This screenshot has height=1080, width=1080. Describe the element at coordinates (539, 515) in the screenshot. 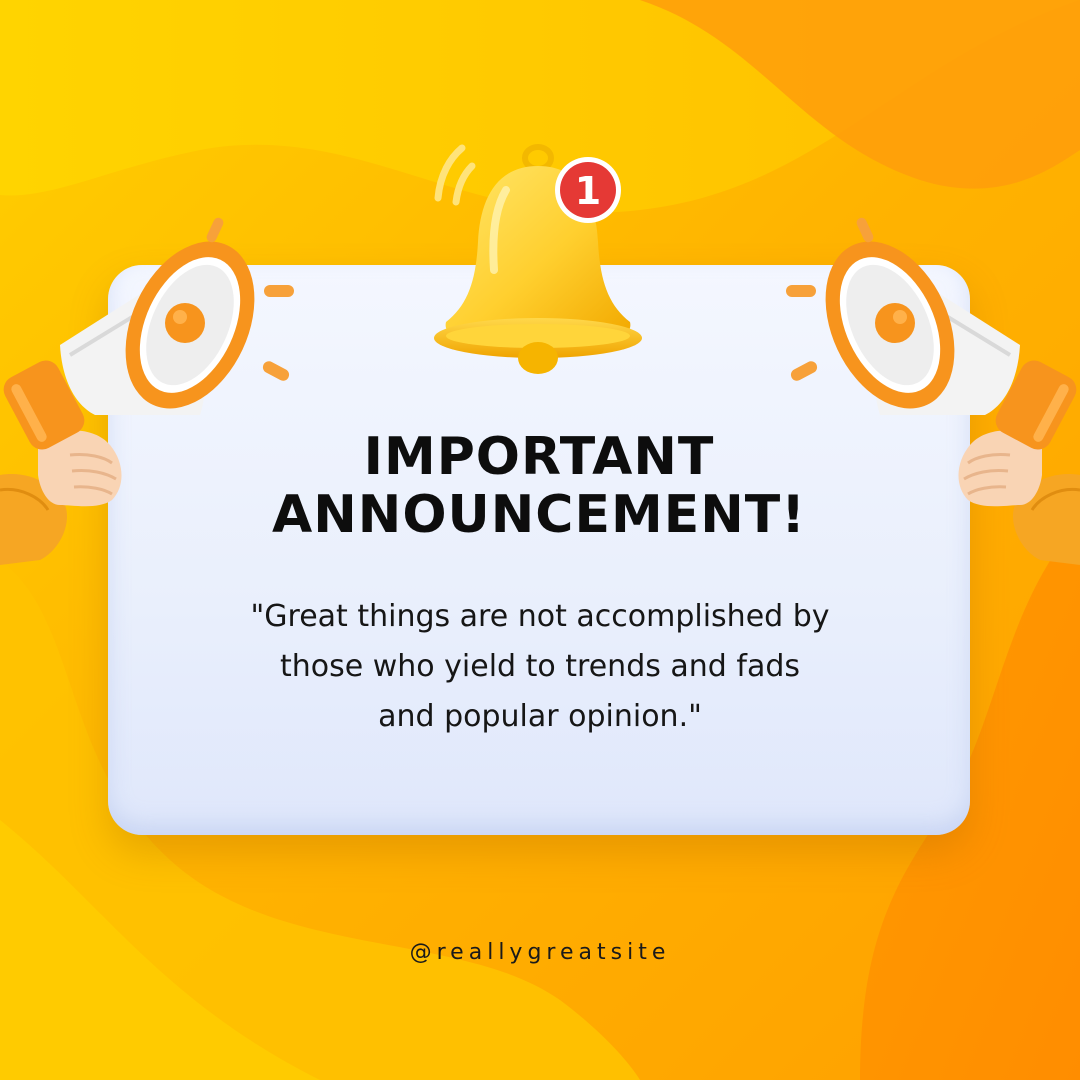

I see `title-line-2: ANNOUNCEMENT!` at that location.